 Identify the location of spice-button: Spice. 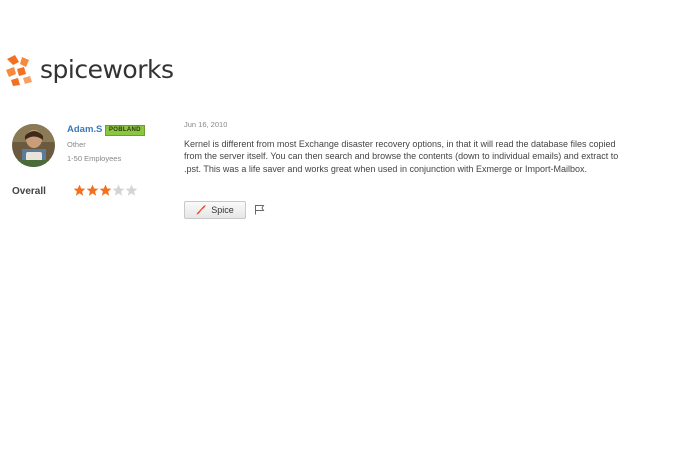
(215, 210).